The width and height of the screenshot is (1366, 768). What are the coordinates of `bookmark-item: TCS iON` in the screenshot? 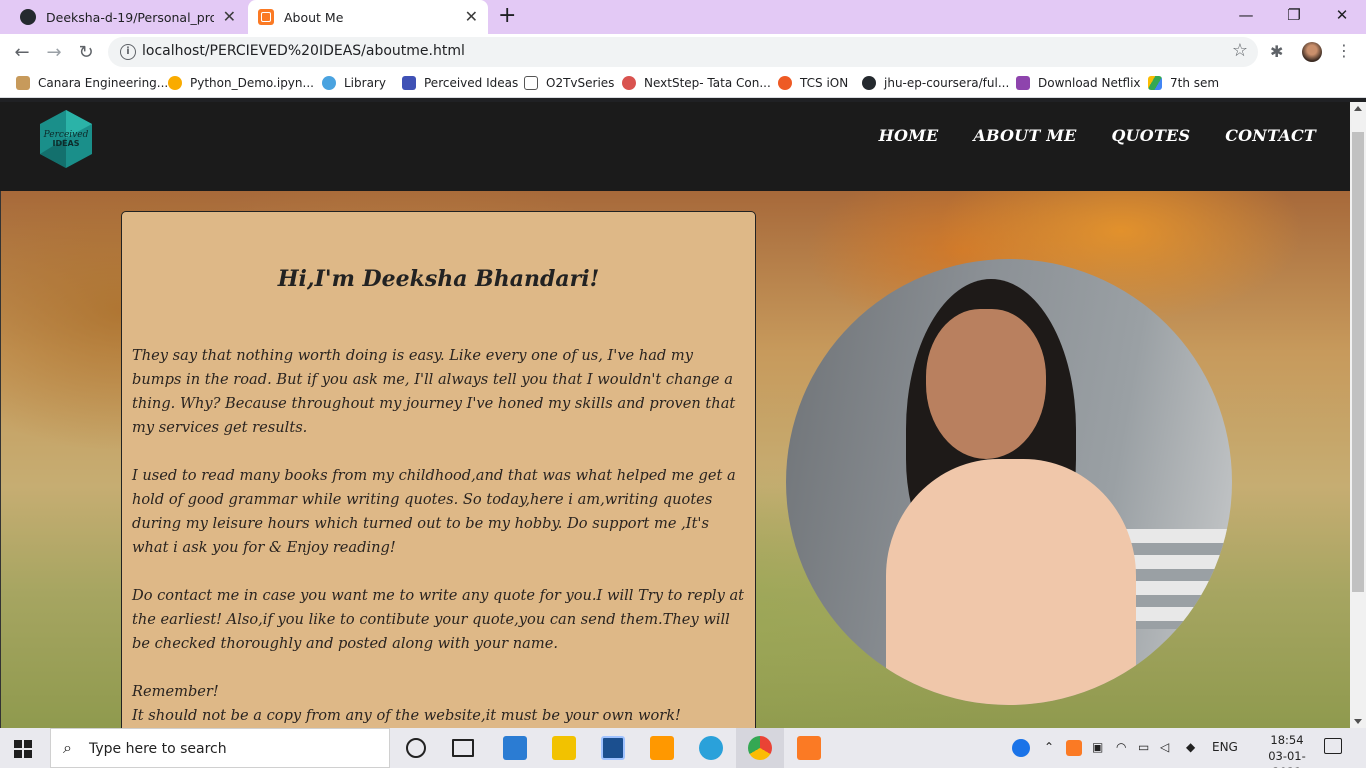 It's located at (813, 83).